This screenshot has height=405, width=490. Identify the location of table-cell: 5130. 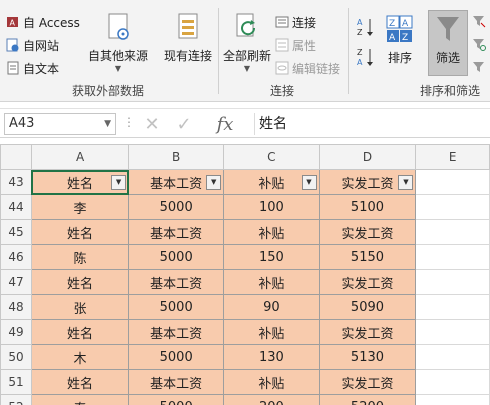
(367, 357).